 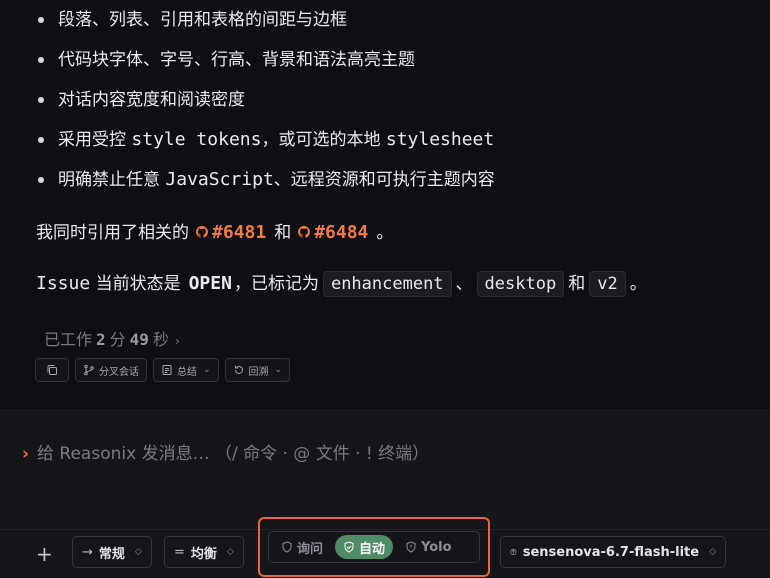 I want to click on inline-code: JavaScript, so click(x=219, y=179).